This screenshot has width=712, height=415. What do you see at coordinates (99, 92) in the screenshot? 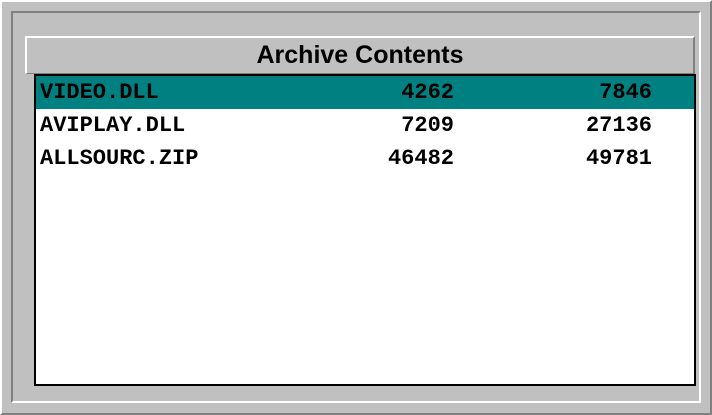
I see `file-name: VIDEO.DLL` at bounding box center [99, 92].